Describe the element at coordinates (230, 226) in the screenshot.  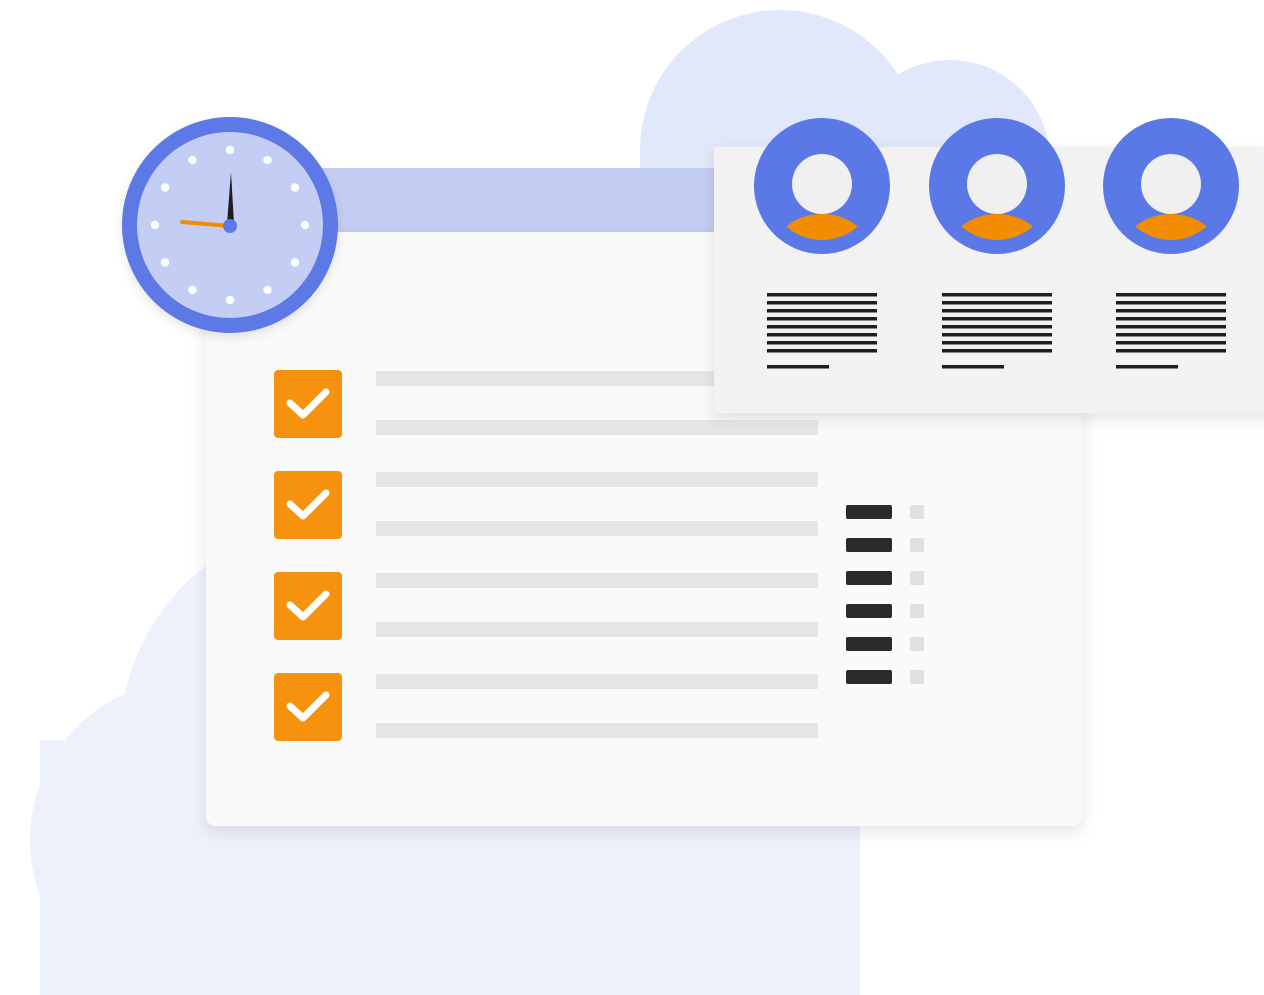
I see `clock-center` at that location.